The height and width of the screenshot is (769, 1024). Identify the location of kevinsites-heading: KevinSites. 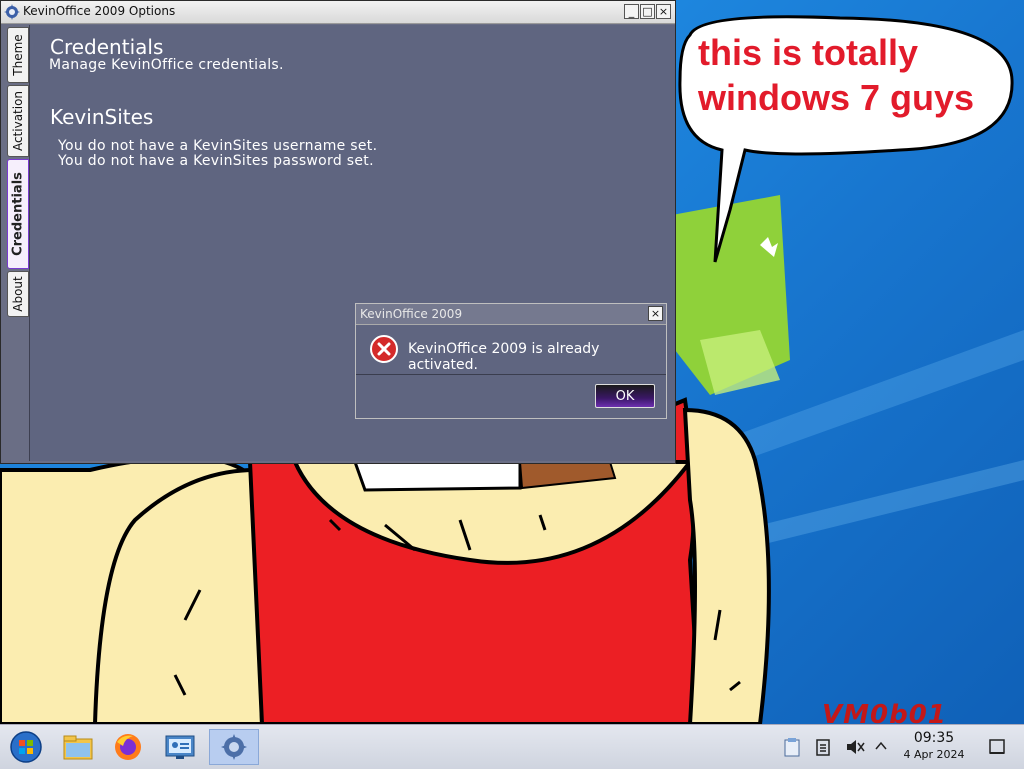
(102, 117).